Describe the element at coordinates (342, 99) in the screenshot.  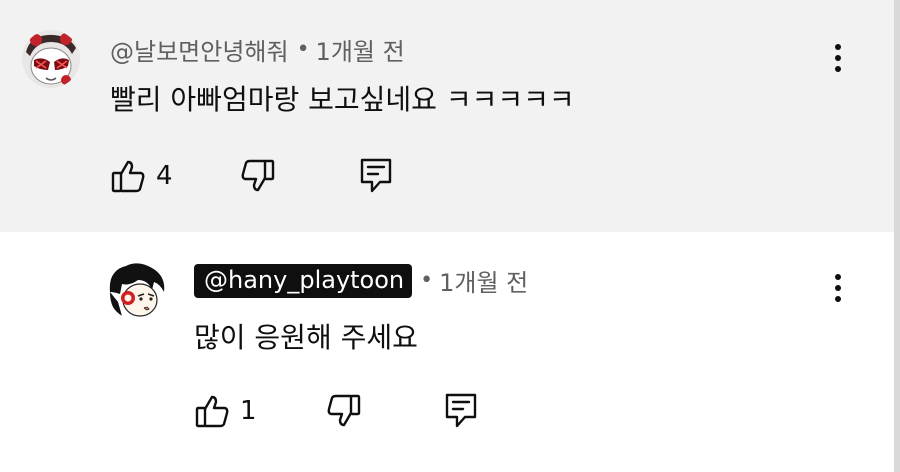
I see `comment-text: 빨리 아빠엄마랑 보고싶네요 ㅋㅋㅋㅋㅋ` at that location.